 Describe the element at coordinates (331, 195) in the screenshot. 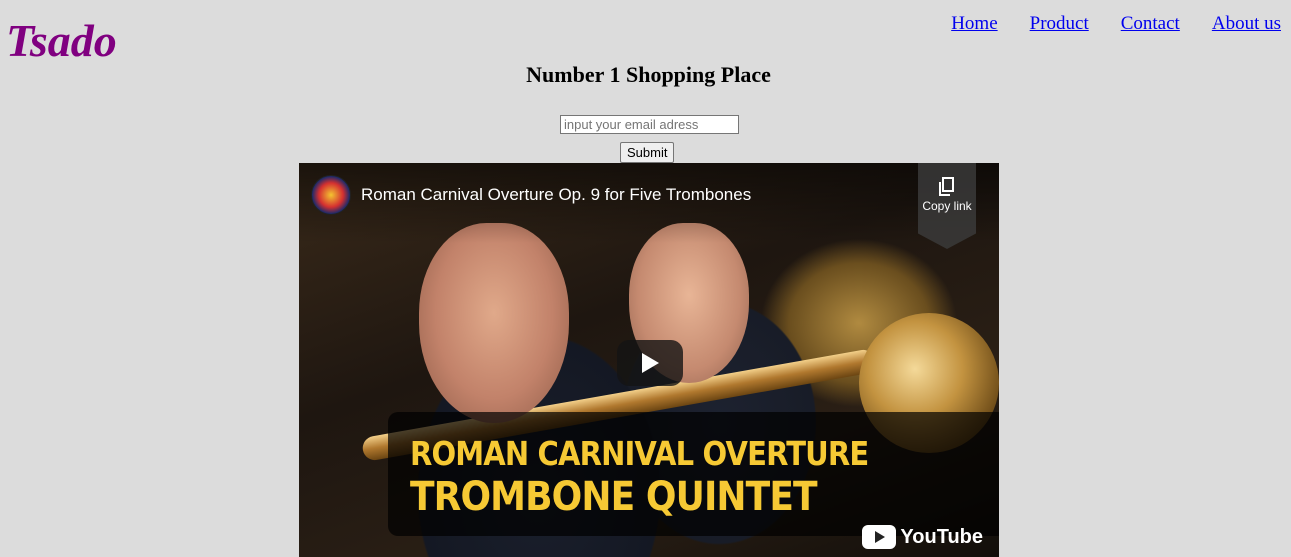

I see `channel-avatar-icon` at that location.